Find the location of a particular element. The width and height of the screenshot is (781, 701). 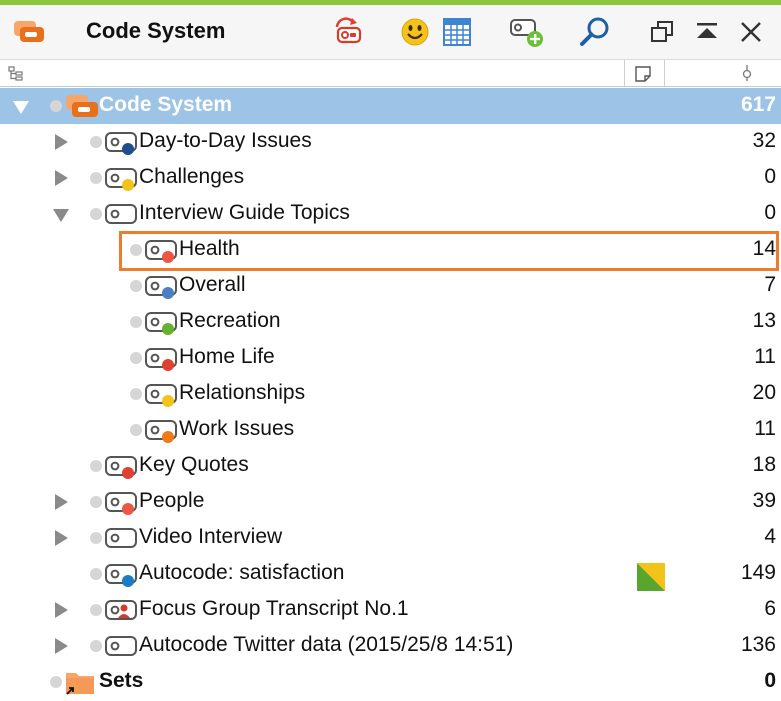

close-icon is located at coordinates (751, 32).